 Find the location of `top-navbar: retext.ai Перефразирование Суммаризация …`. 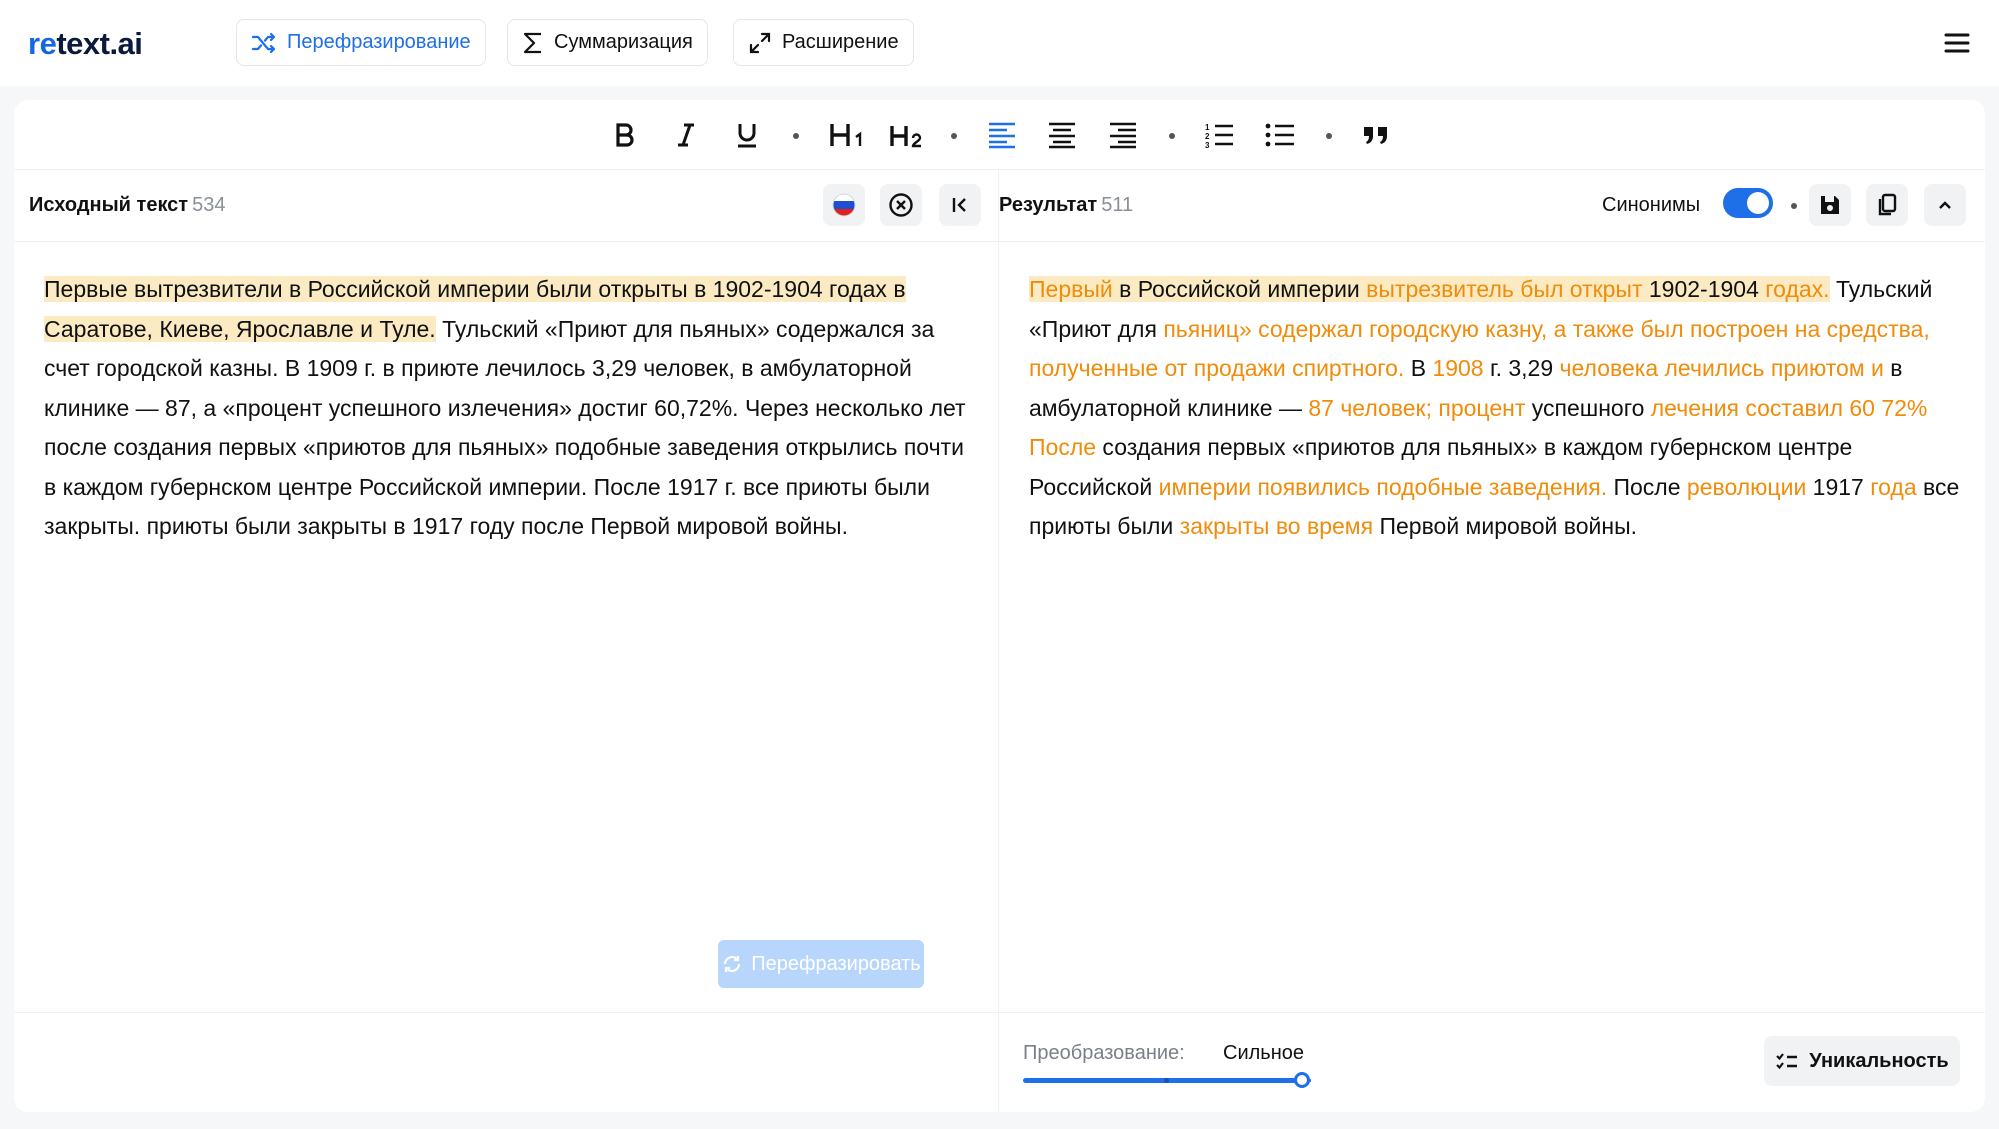

top-navbar: retext.ai Перефразирование Суммаризация … is located at coordinates (999, 43).